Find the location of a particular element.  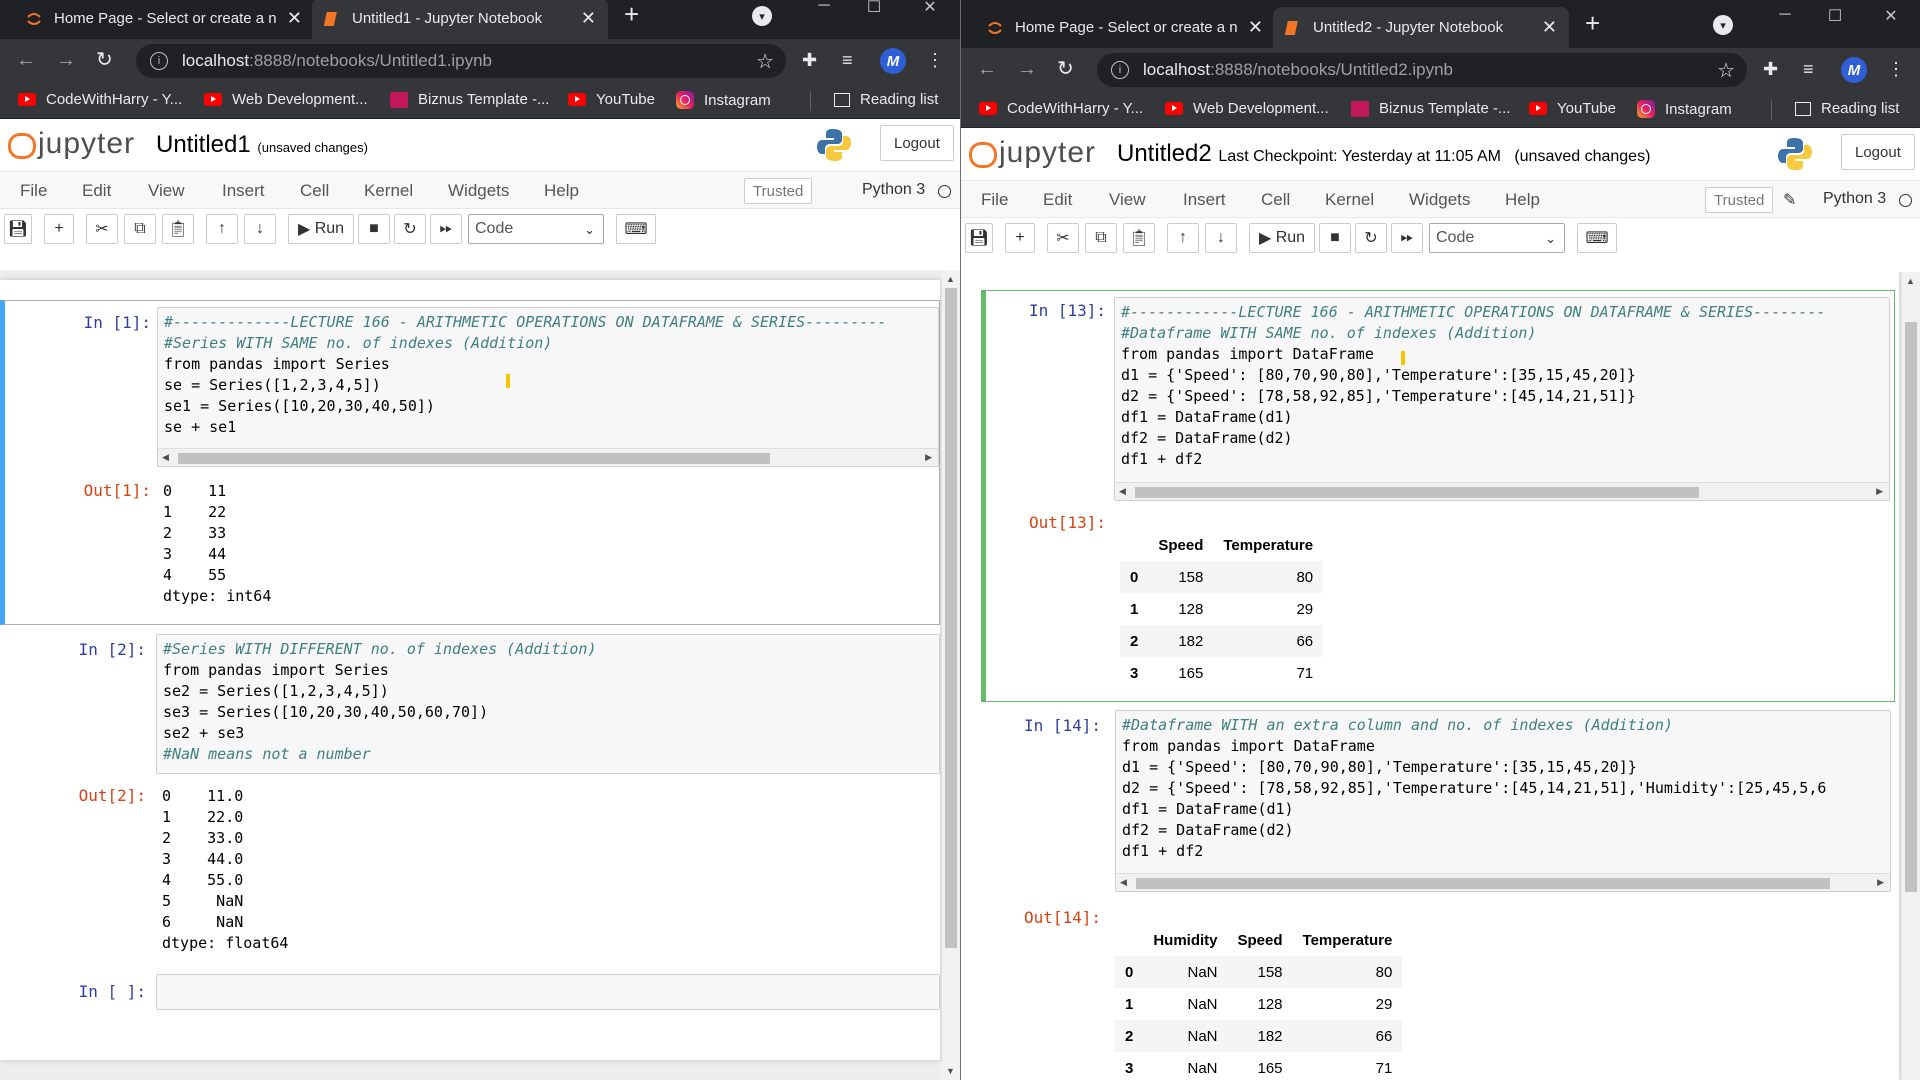

menu-widgets: Widgets is located at coordinates (1439, 200).